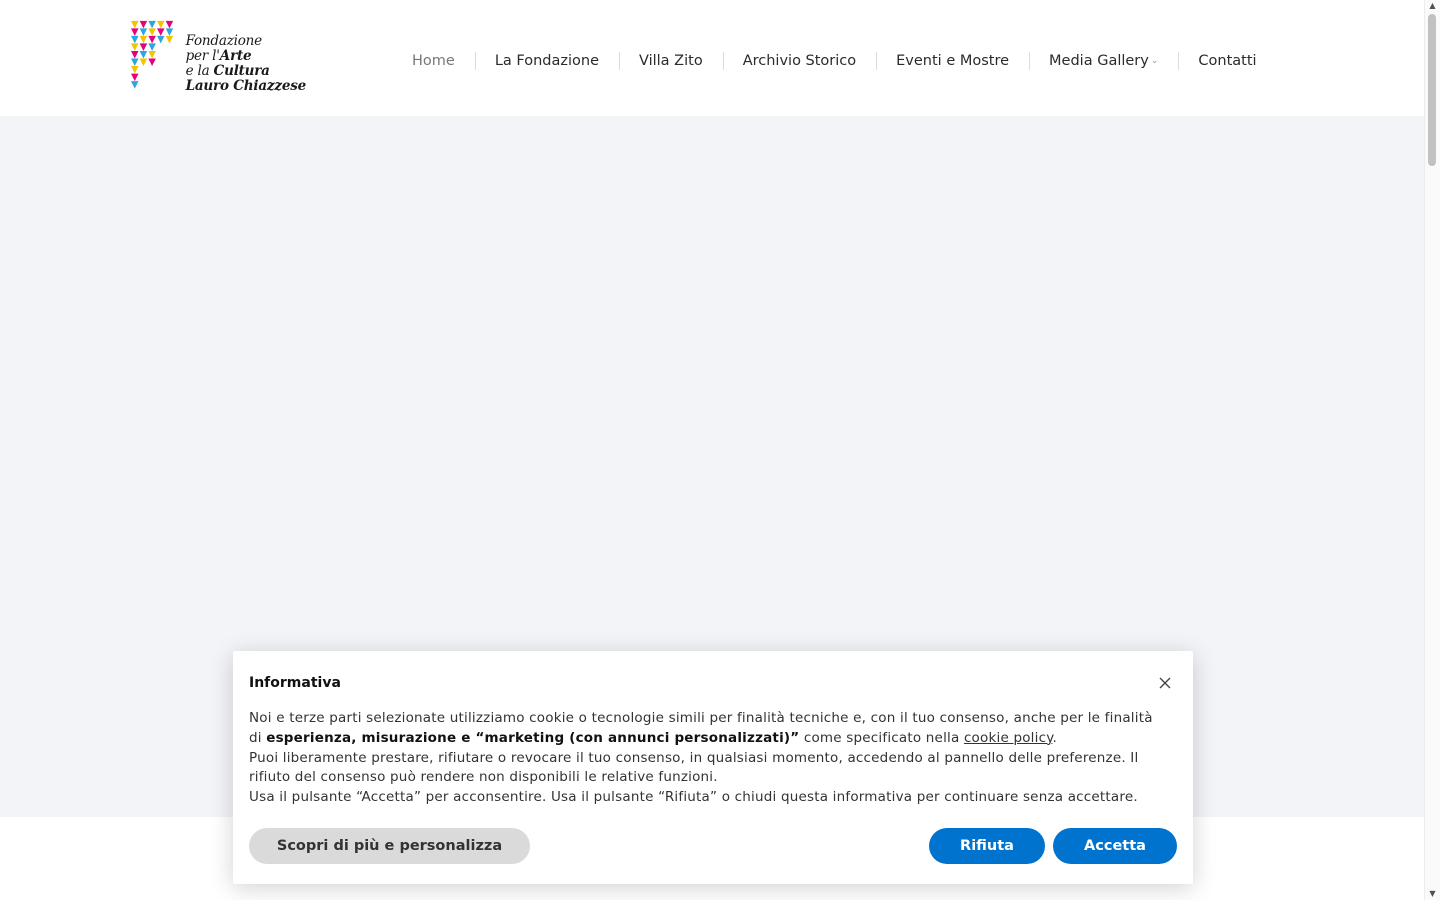 This screenshot has height=900, width=1440. Describe the element at coordinates (1432, 894) in the screenshot. I see `scroll-down-icon: ▼` at that location.